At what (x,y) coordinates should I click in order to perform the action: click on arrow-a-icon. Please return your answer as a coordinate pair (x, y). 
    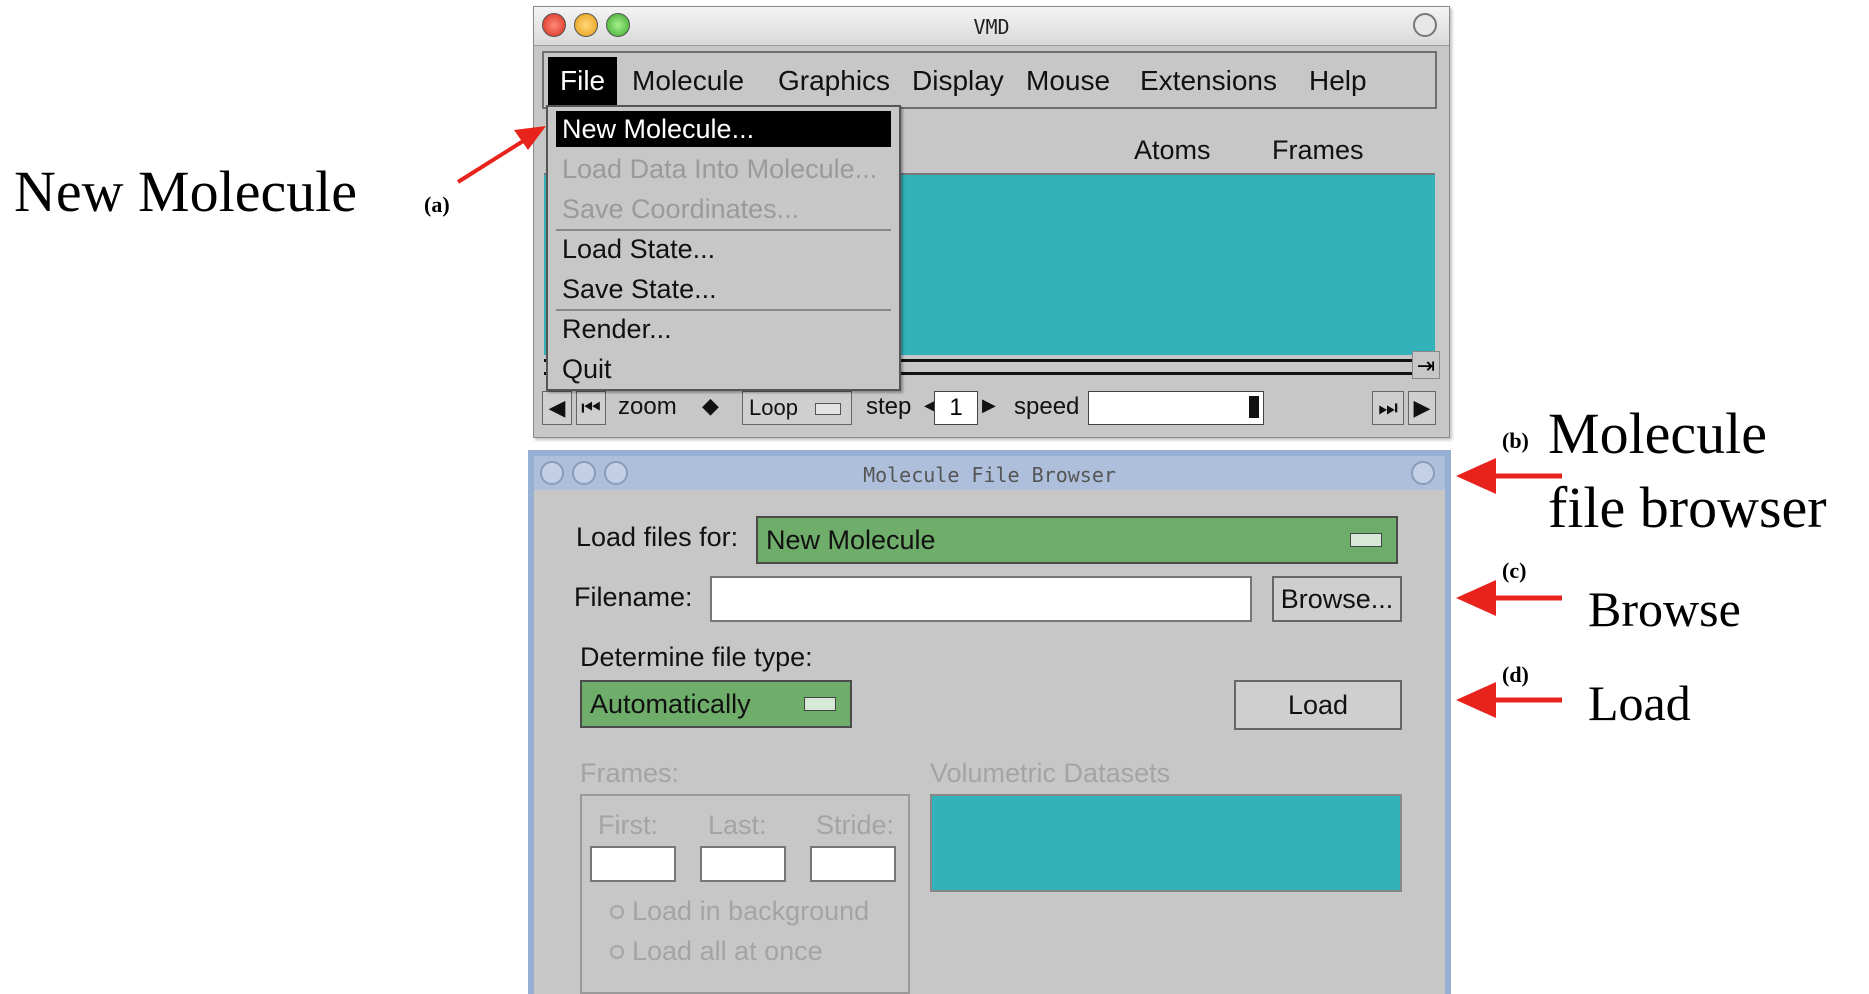
    Looking at the image, I should click on (493, 160).